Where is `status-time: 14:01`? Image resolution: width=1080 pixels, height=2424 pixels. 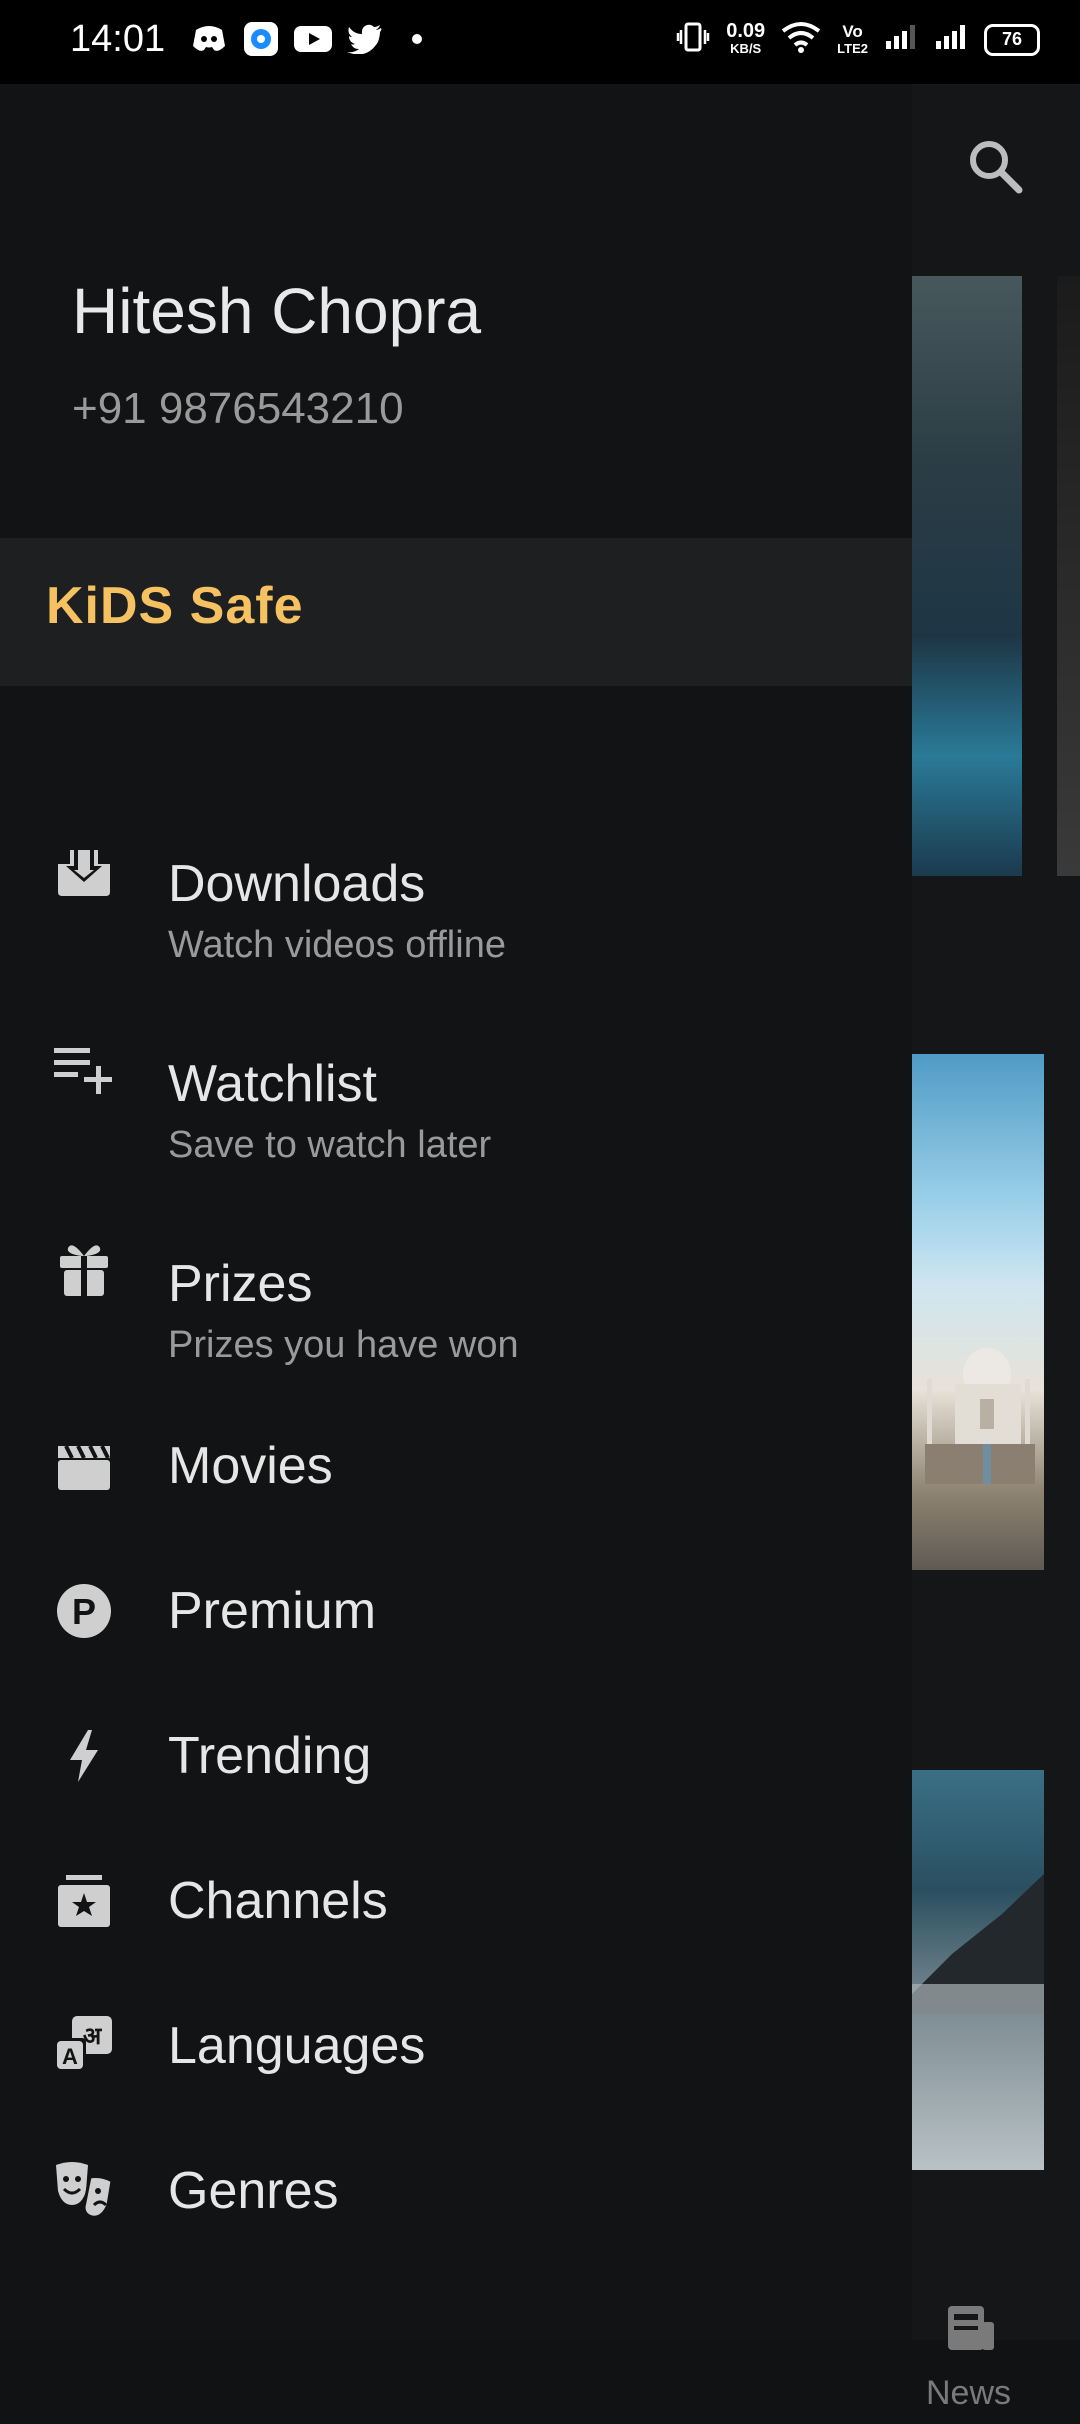
status-time: 14:01 is located at coordinates (118, 39).